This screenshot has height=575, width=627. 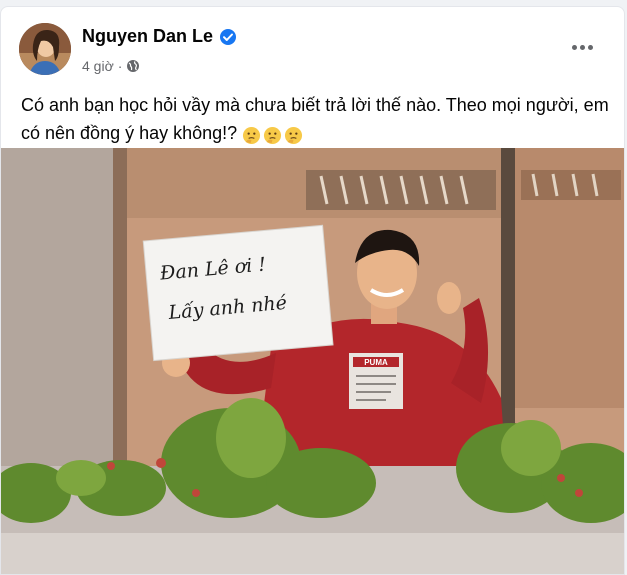 I want to click on more-options-button, so click(x=582, y=47).